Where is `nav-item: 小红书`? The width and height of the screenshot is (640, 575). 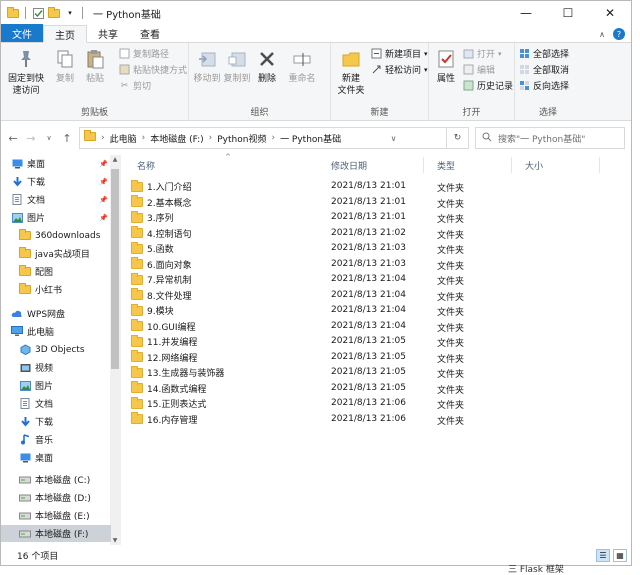 nav-item: 小红书 is located at coordinates (56, 289).